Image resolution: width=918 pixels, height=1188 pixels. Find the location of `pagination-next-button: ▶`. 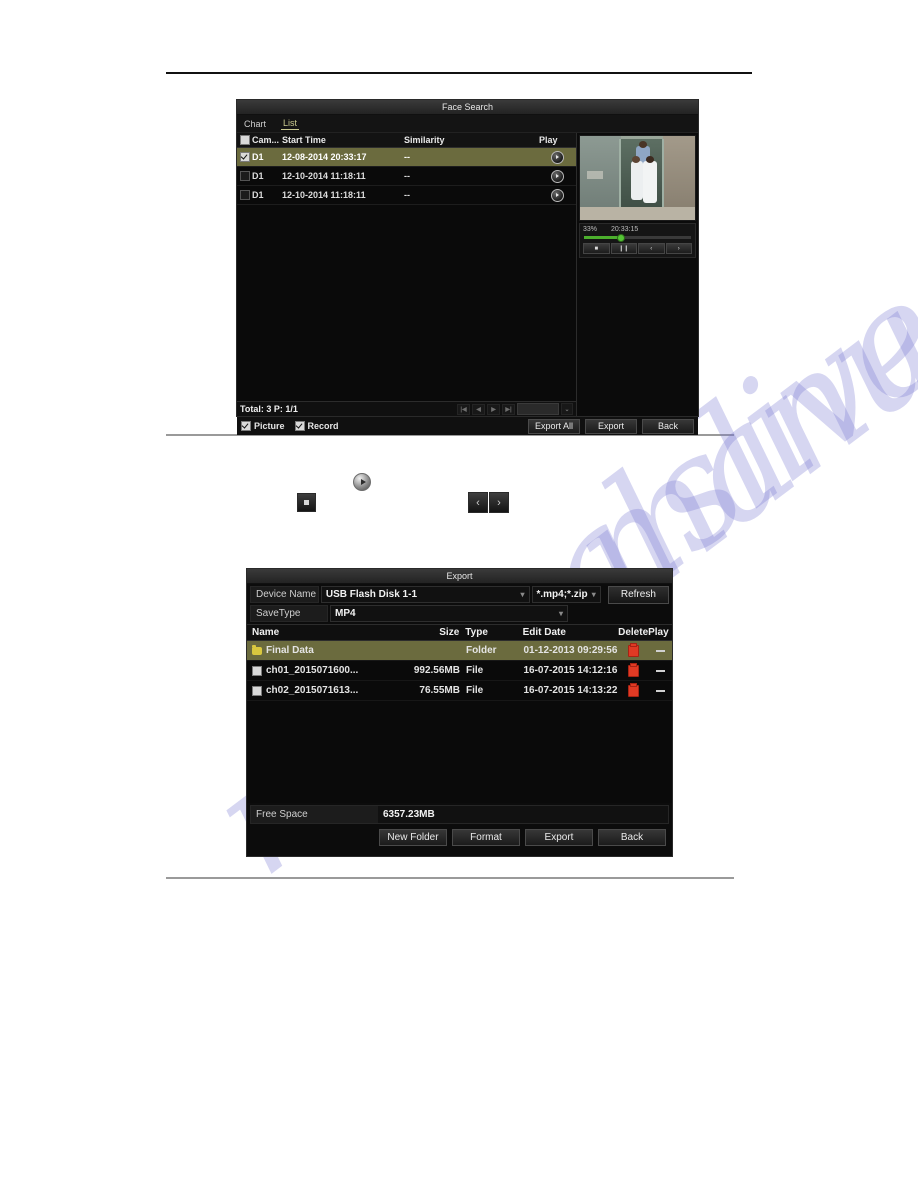

pagination-next-button: ▶ is located at coordinates (493, 409).